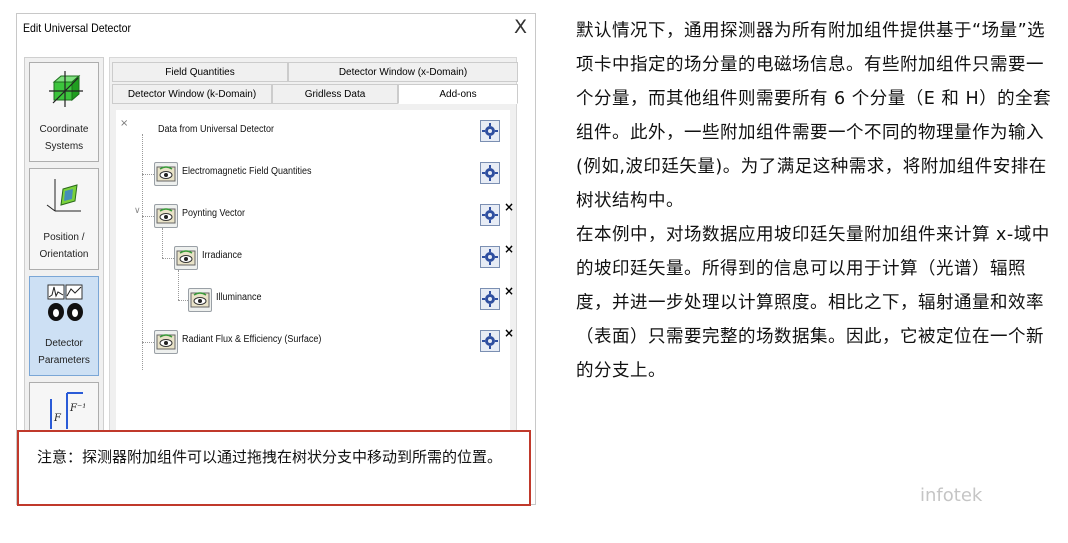 The width and height of the screenshot is (1068, 543). Describe the element at coordinates (247, 171) in the screenshot. I see `tree-item-label: Electromagnetic Field Quantities` at that location.